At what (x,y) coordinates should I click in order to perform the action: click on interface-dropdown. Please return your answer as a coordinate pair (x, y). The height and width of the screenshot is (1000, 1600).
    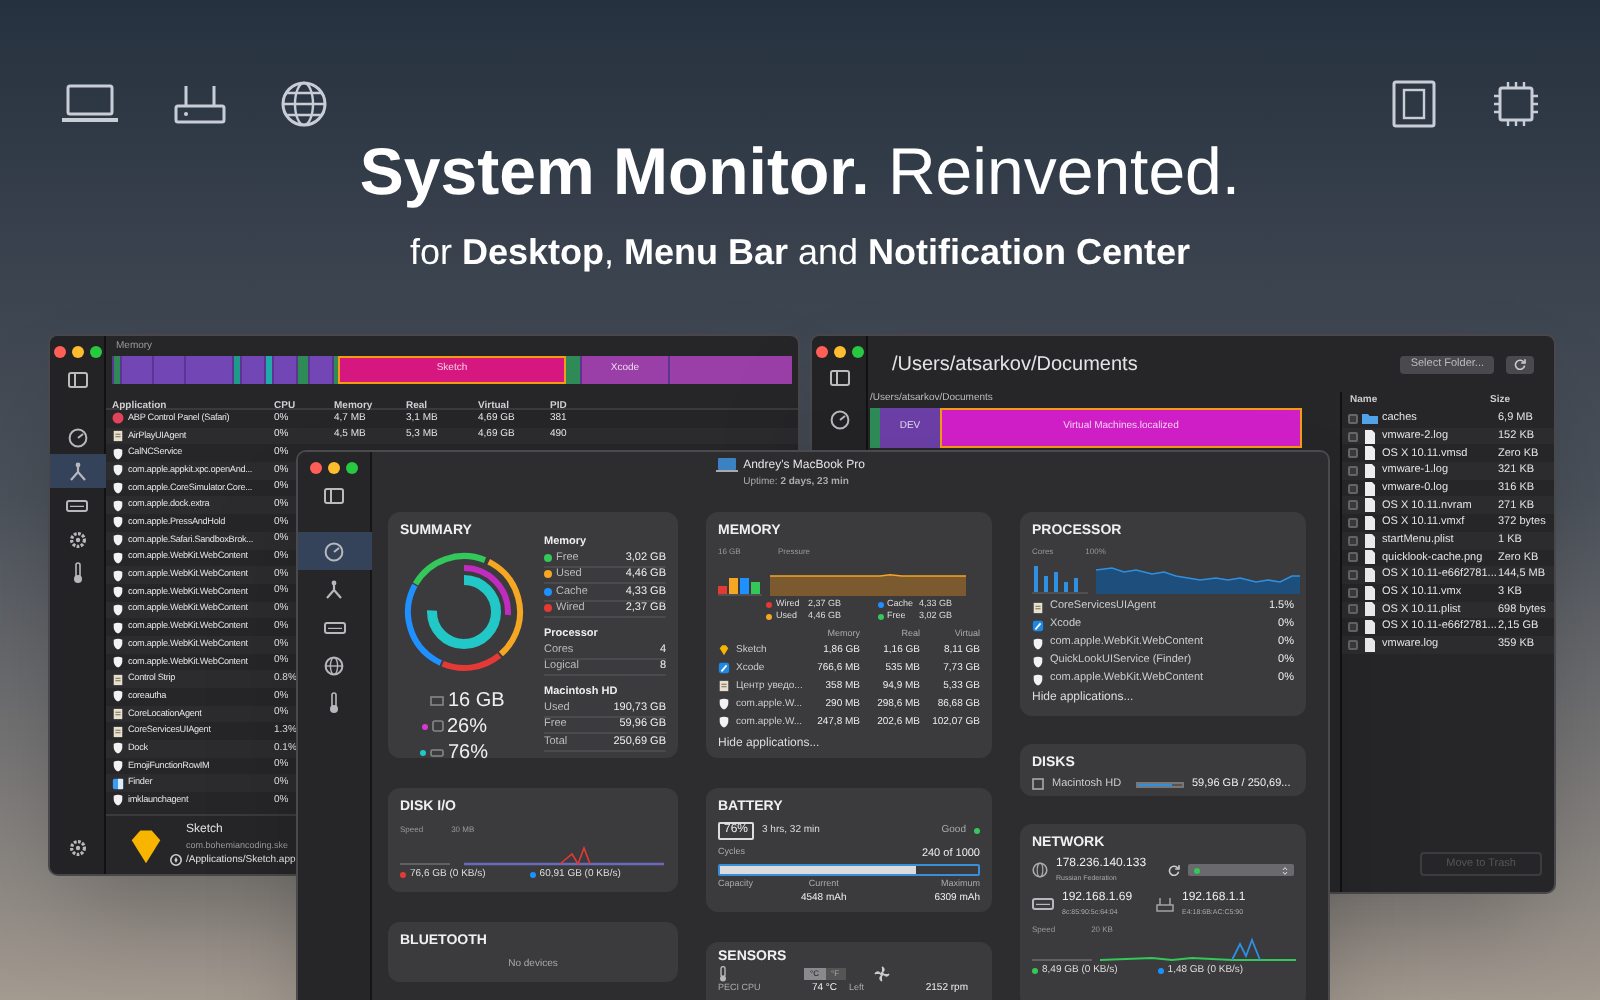
    Looking at the image, I should click on (1241, 870).